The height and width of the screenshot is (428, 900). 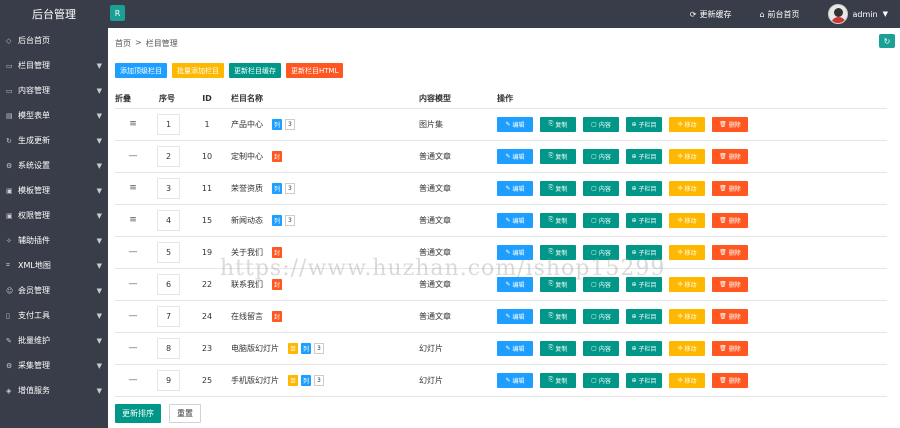 I want to click on sidebar-toggle-button: R, so click(x=117, y=13).